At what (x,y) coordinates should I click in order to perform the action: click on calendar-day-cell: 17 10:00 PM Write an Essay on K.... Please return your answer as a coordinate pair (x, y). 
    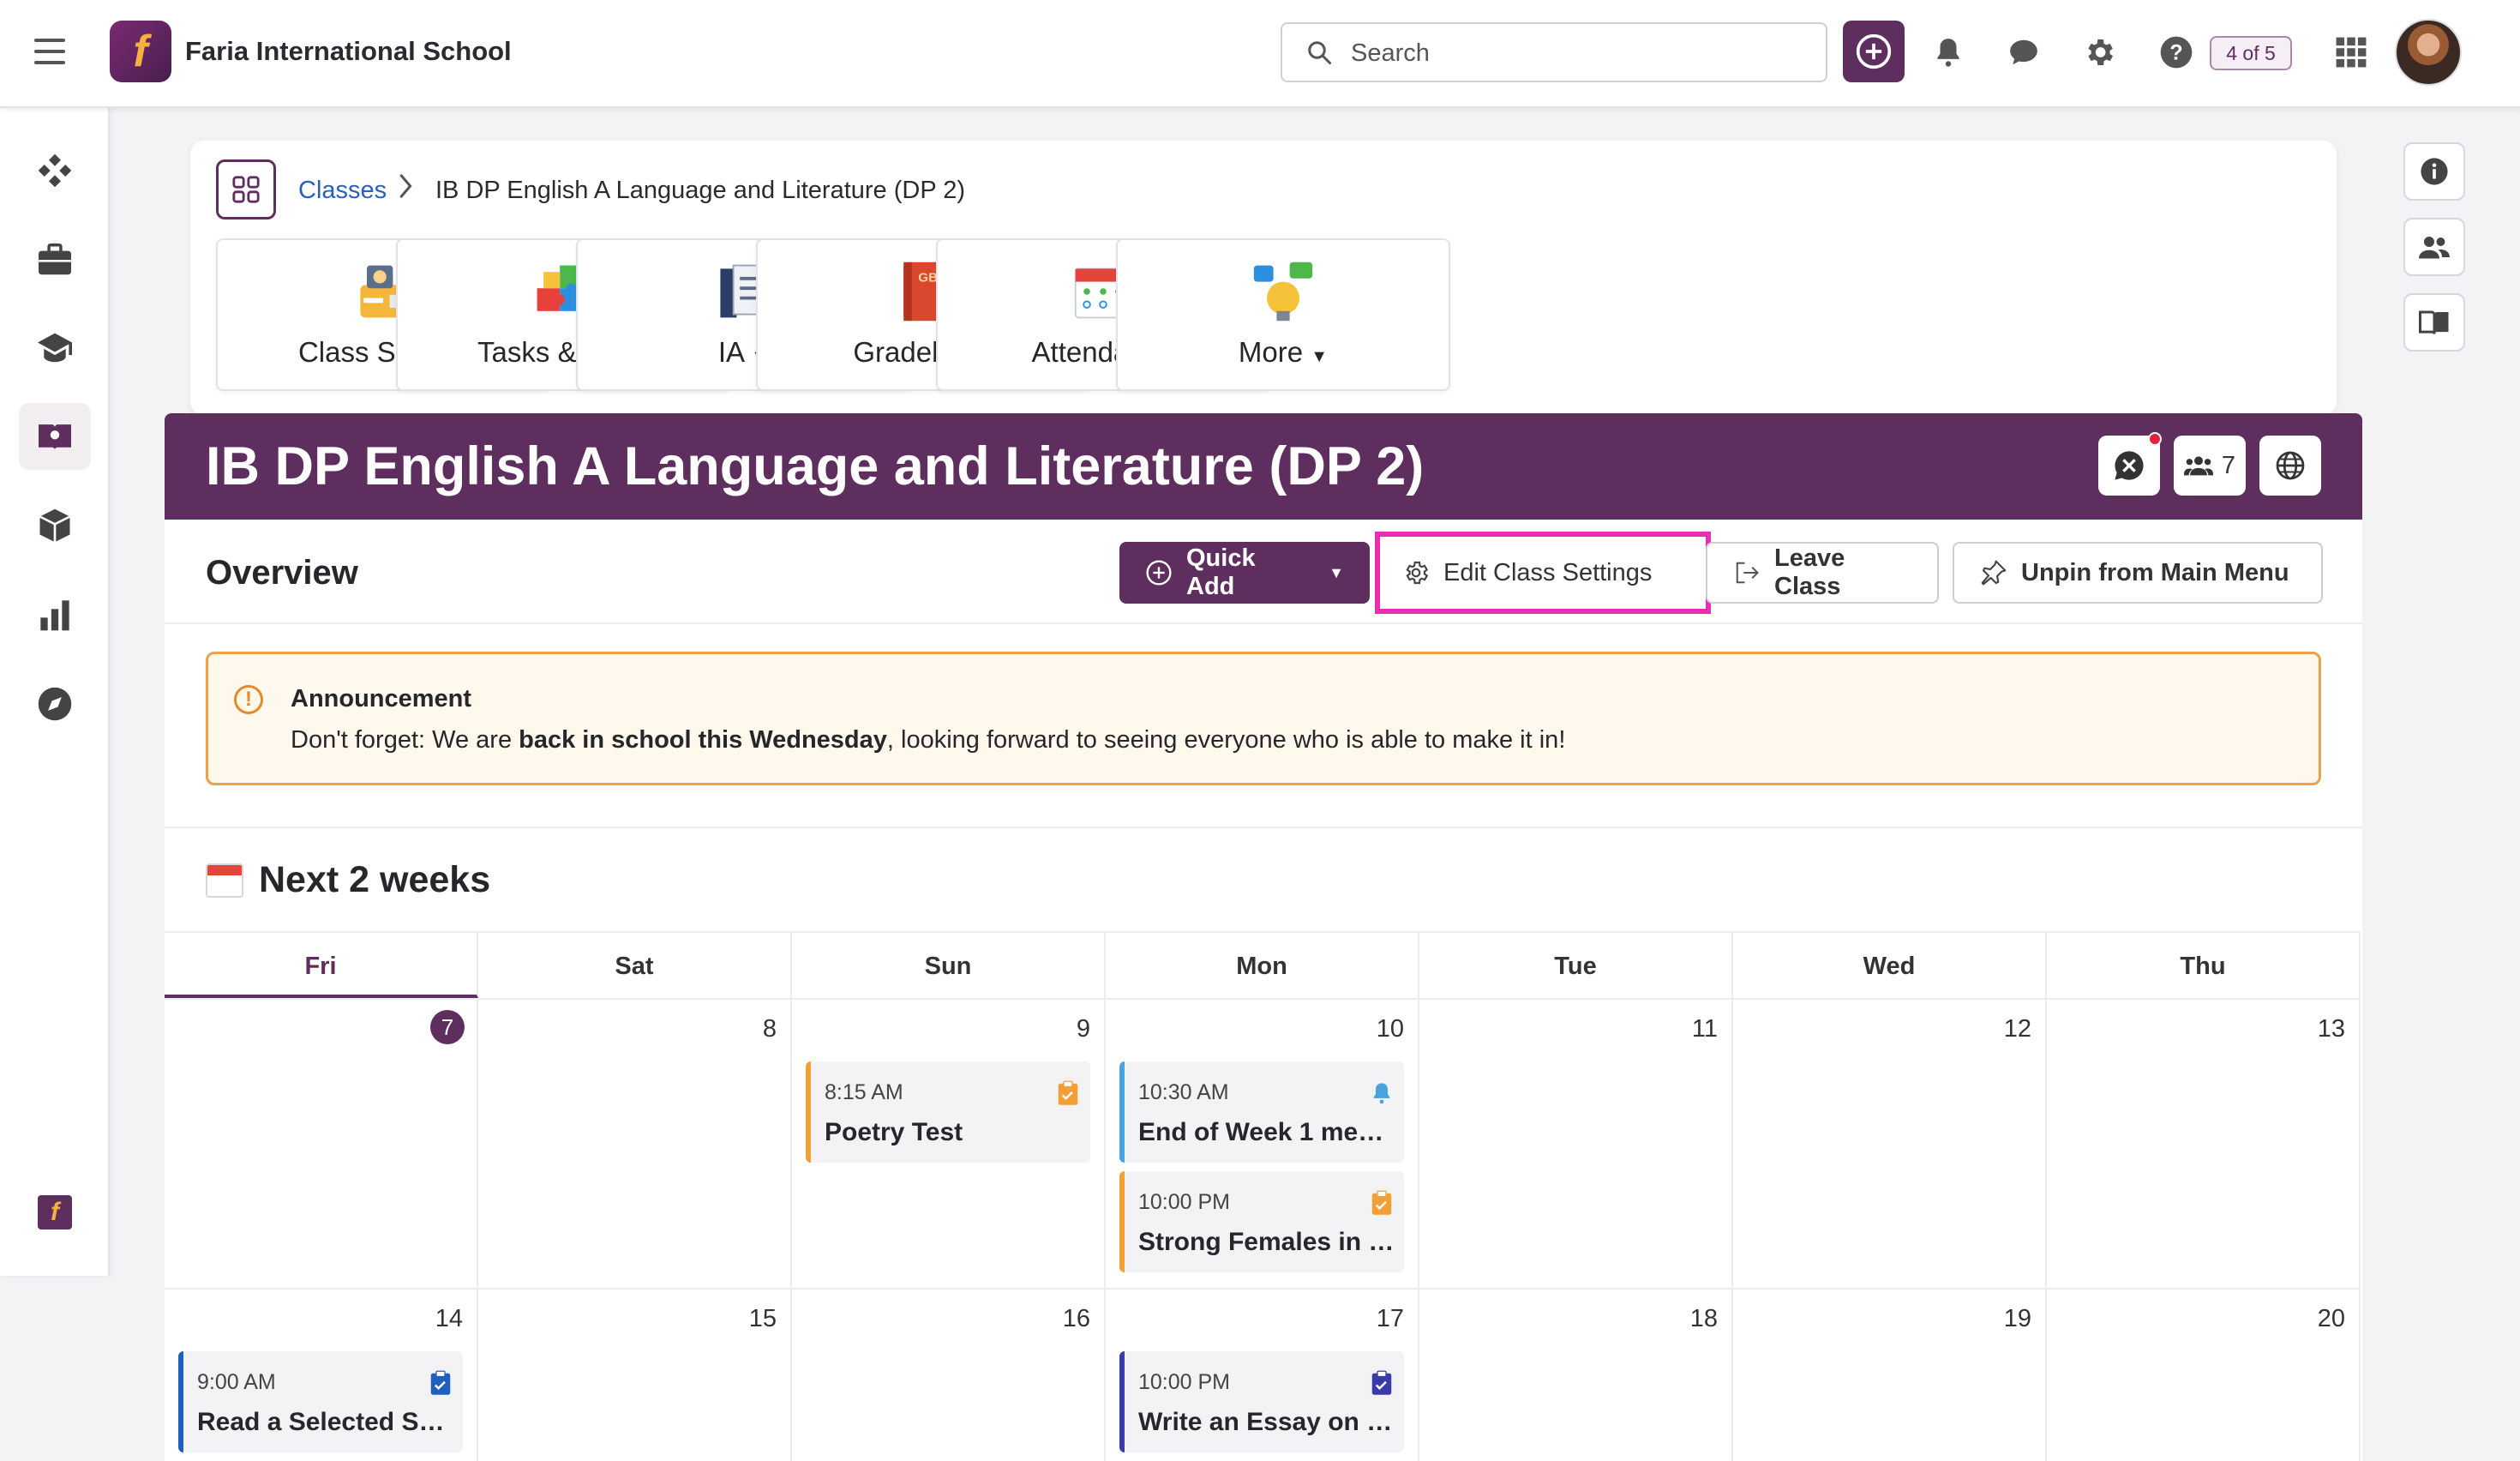
    Looking at the image, I should click on (1262, 1374).